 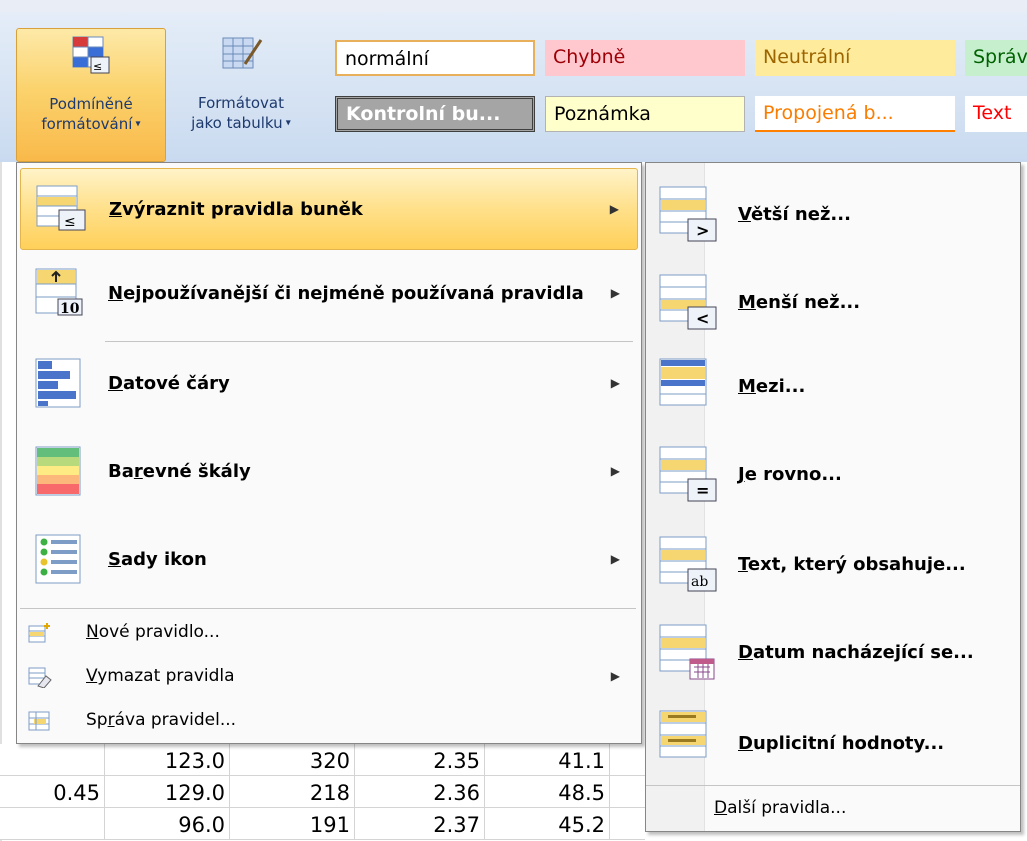 I want to click on clear-rules-label: Vymazat pravidla, so click(x=160, y=676).